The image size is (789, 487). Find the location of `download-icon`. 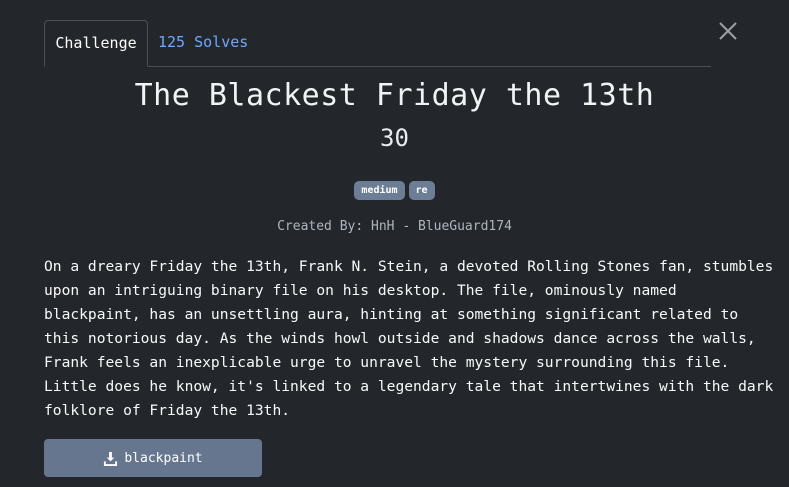

download-icon is located at coordinates (111, 458).